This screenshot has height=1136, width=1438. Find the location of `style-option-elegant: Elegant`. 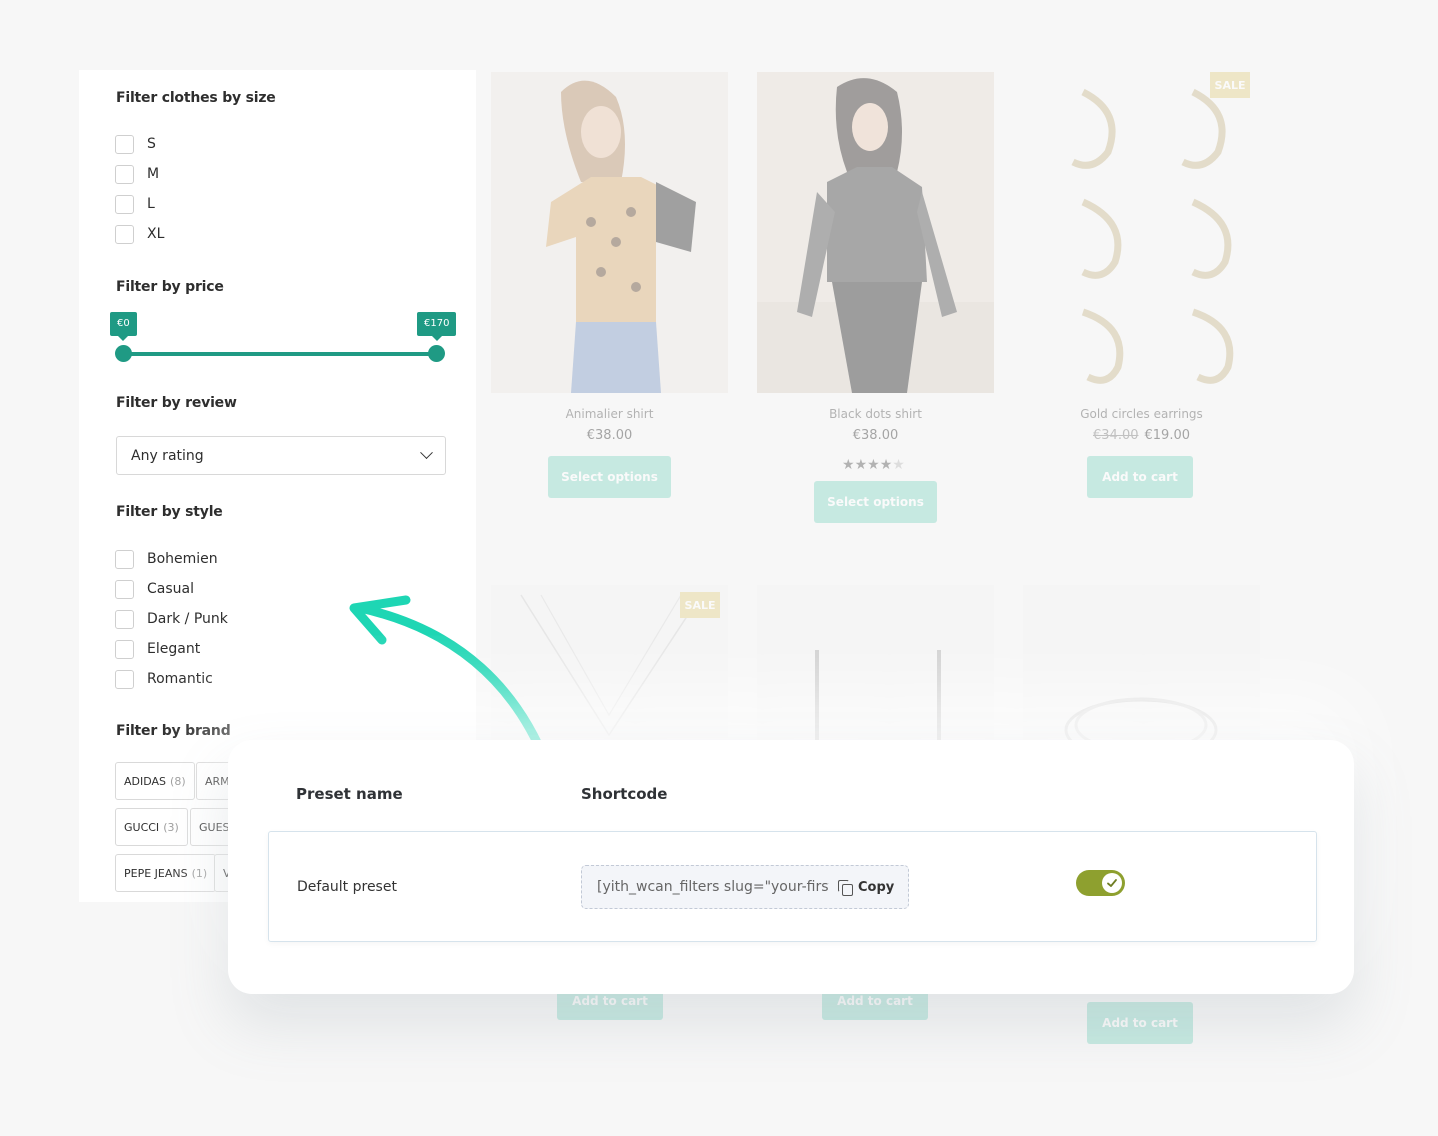

style-option-elegant: Elegant is located at coordinates (157, 649).